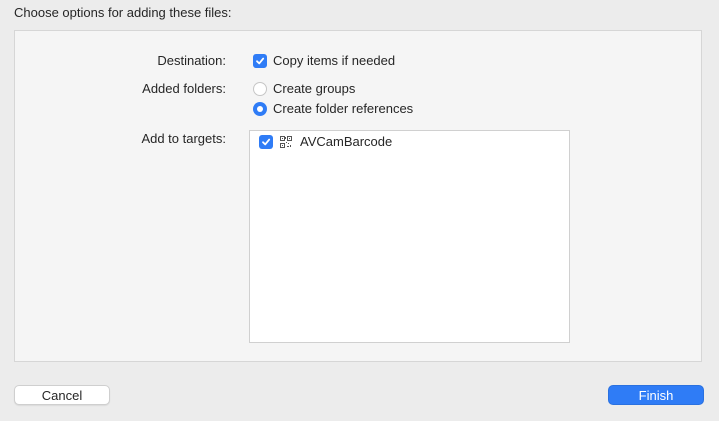 Image resolution: width=719 pixels, height=421 pixels. Describe the element at coordinates (266, 141) in the screenshot. I see `target-checkbox` at that location.